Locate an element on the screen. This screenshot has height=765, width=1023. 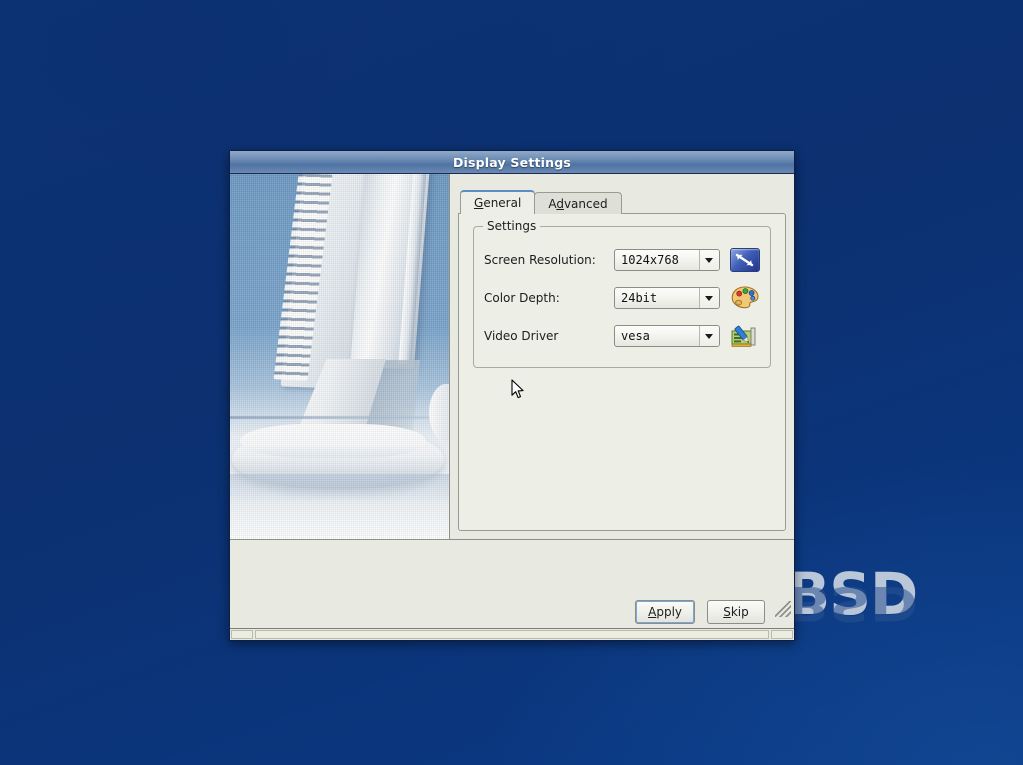
window-statusbar is located at coordinates (512, 634).